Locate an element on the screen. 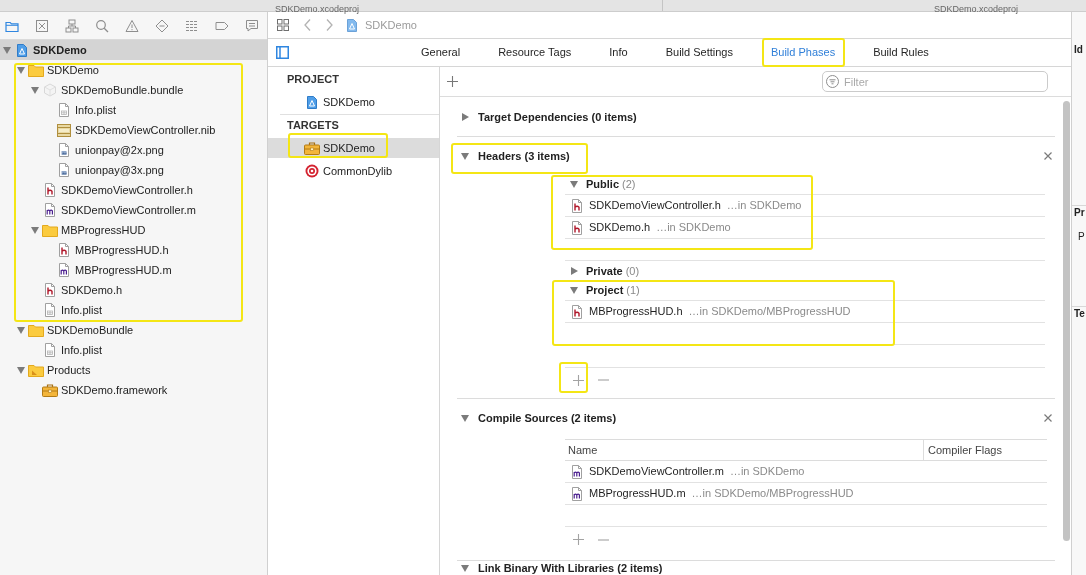 Image resolution: width=1086 pixels, height=575 pixels. tree-item: SDKDemoViewController.h is located at coordinates (133, 190).